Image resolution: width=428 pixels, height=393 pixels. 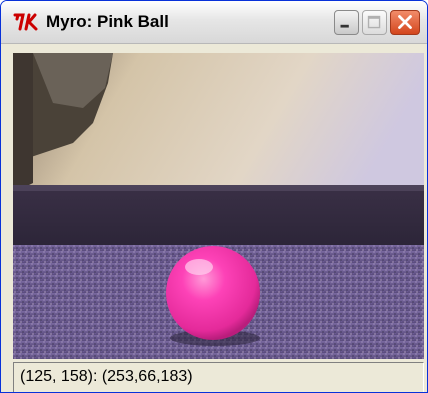 What do you see at coordinates (107, 21) in the screenshot?
I see `window-title: Myro: Pink Ball` at bounding box center [107, 21].